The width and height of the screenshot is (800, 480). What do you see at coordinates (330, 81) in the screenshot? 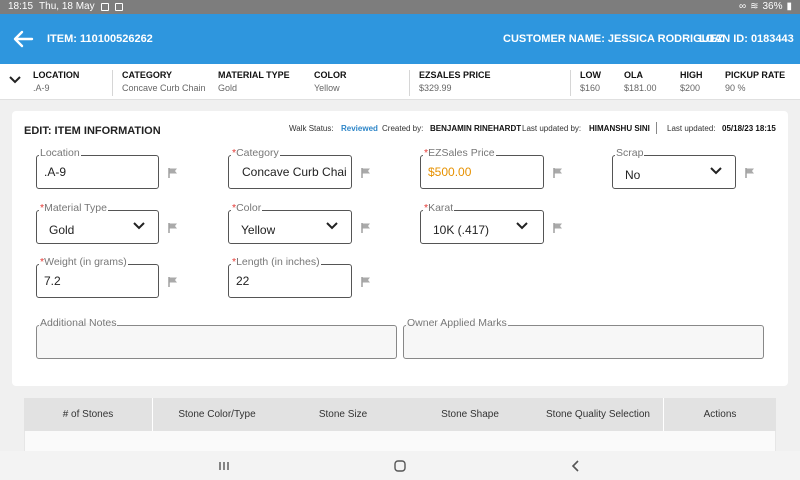
I see `summary-color: COLOR Yellow` at bounding box center [330, 81].